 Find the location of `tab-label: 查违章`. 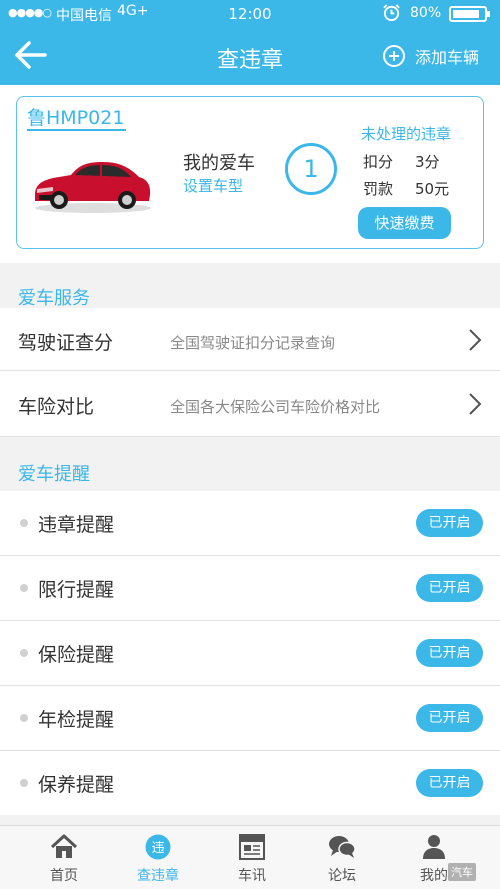

tab-label: 查违章 is located at coordinates (158, 876).